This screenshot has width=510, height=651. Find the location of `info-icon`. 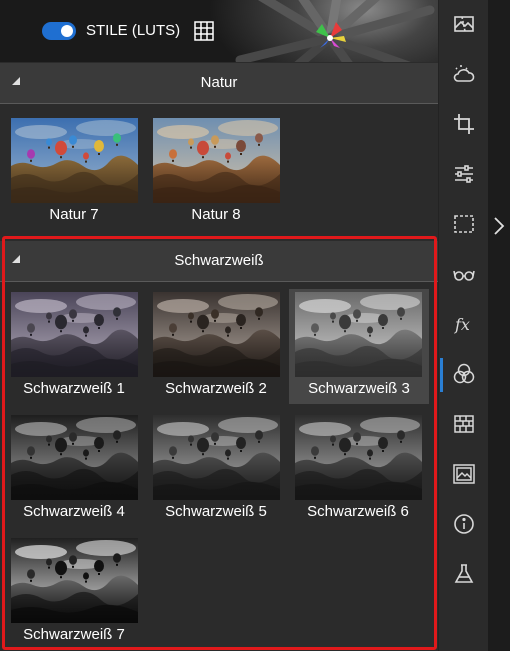

info-icon is located at coordinates (464, 524).